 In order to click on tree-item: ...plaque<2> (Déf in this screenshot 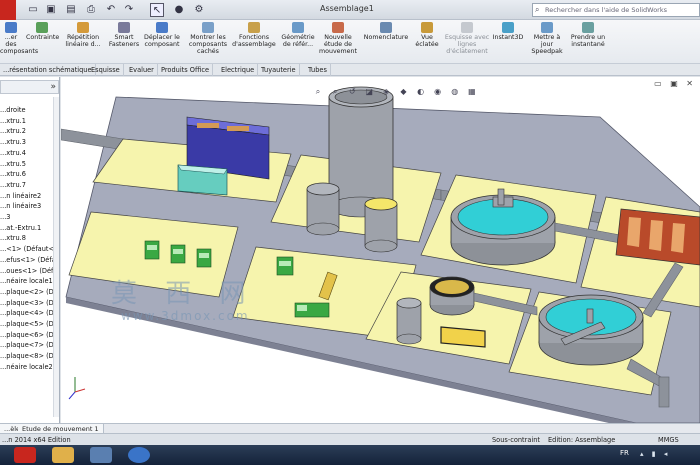, I will do `click(29, 292)`.